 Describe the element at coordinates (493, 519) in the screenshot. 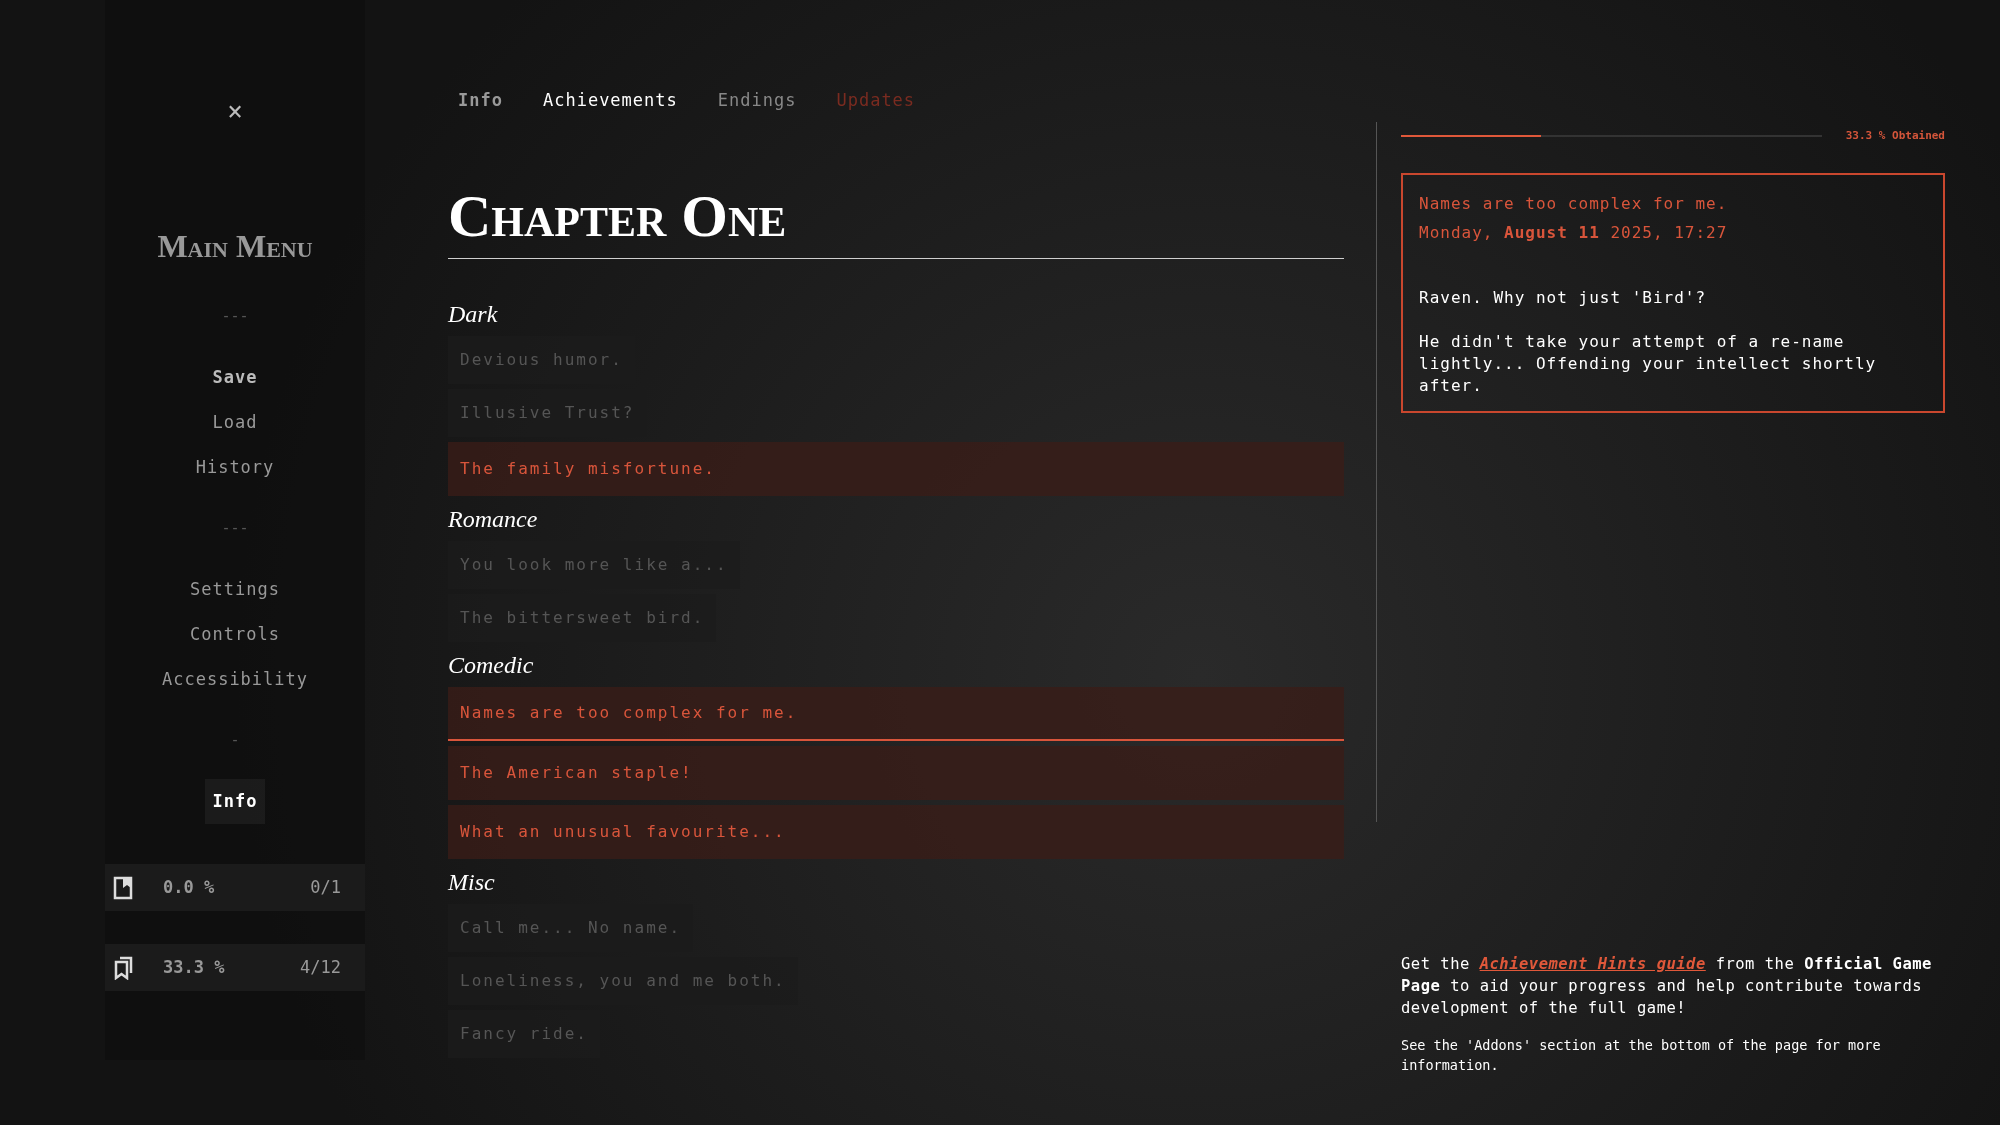

I see `section-heading: Romance` at that location.